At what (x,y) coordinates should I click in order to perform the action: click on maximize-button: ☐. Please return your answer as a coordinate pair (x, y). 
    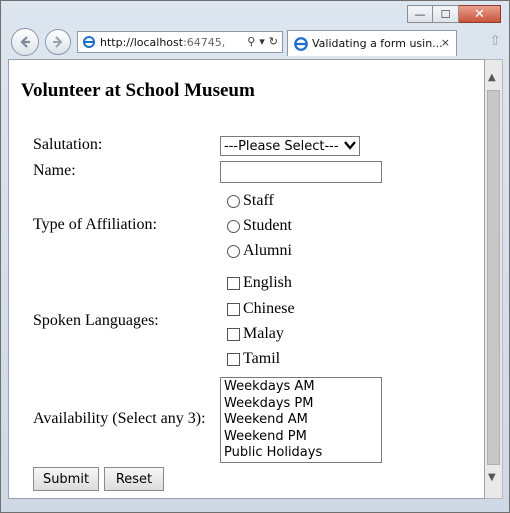
    Looking at the image, I should click on (446, 14).